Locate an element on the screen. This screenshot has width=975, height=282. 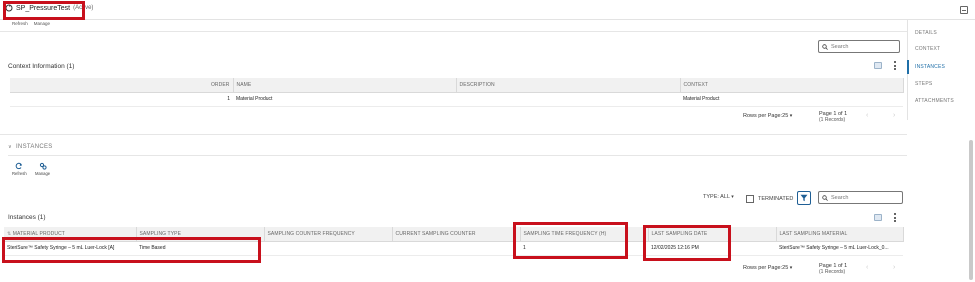
column-header-context: CONTEXT is located at coordinates (792, 85).